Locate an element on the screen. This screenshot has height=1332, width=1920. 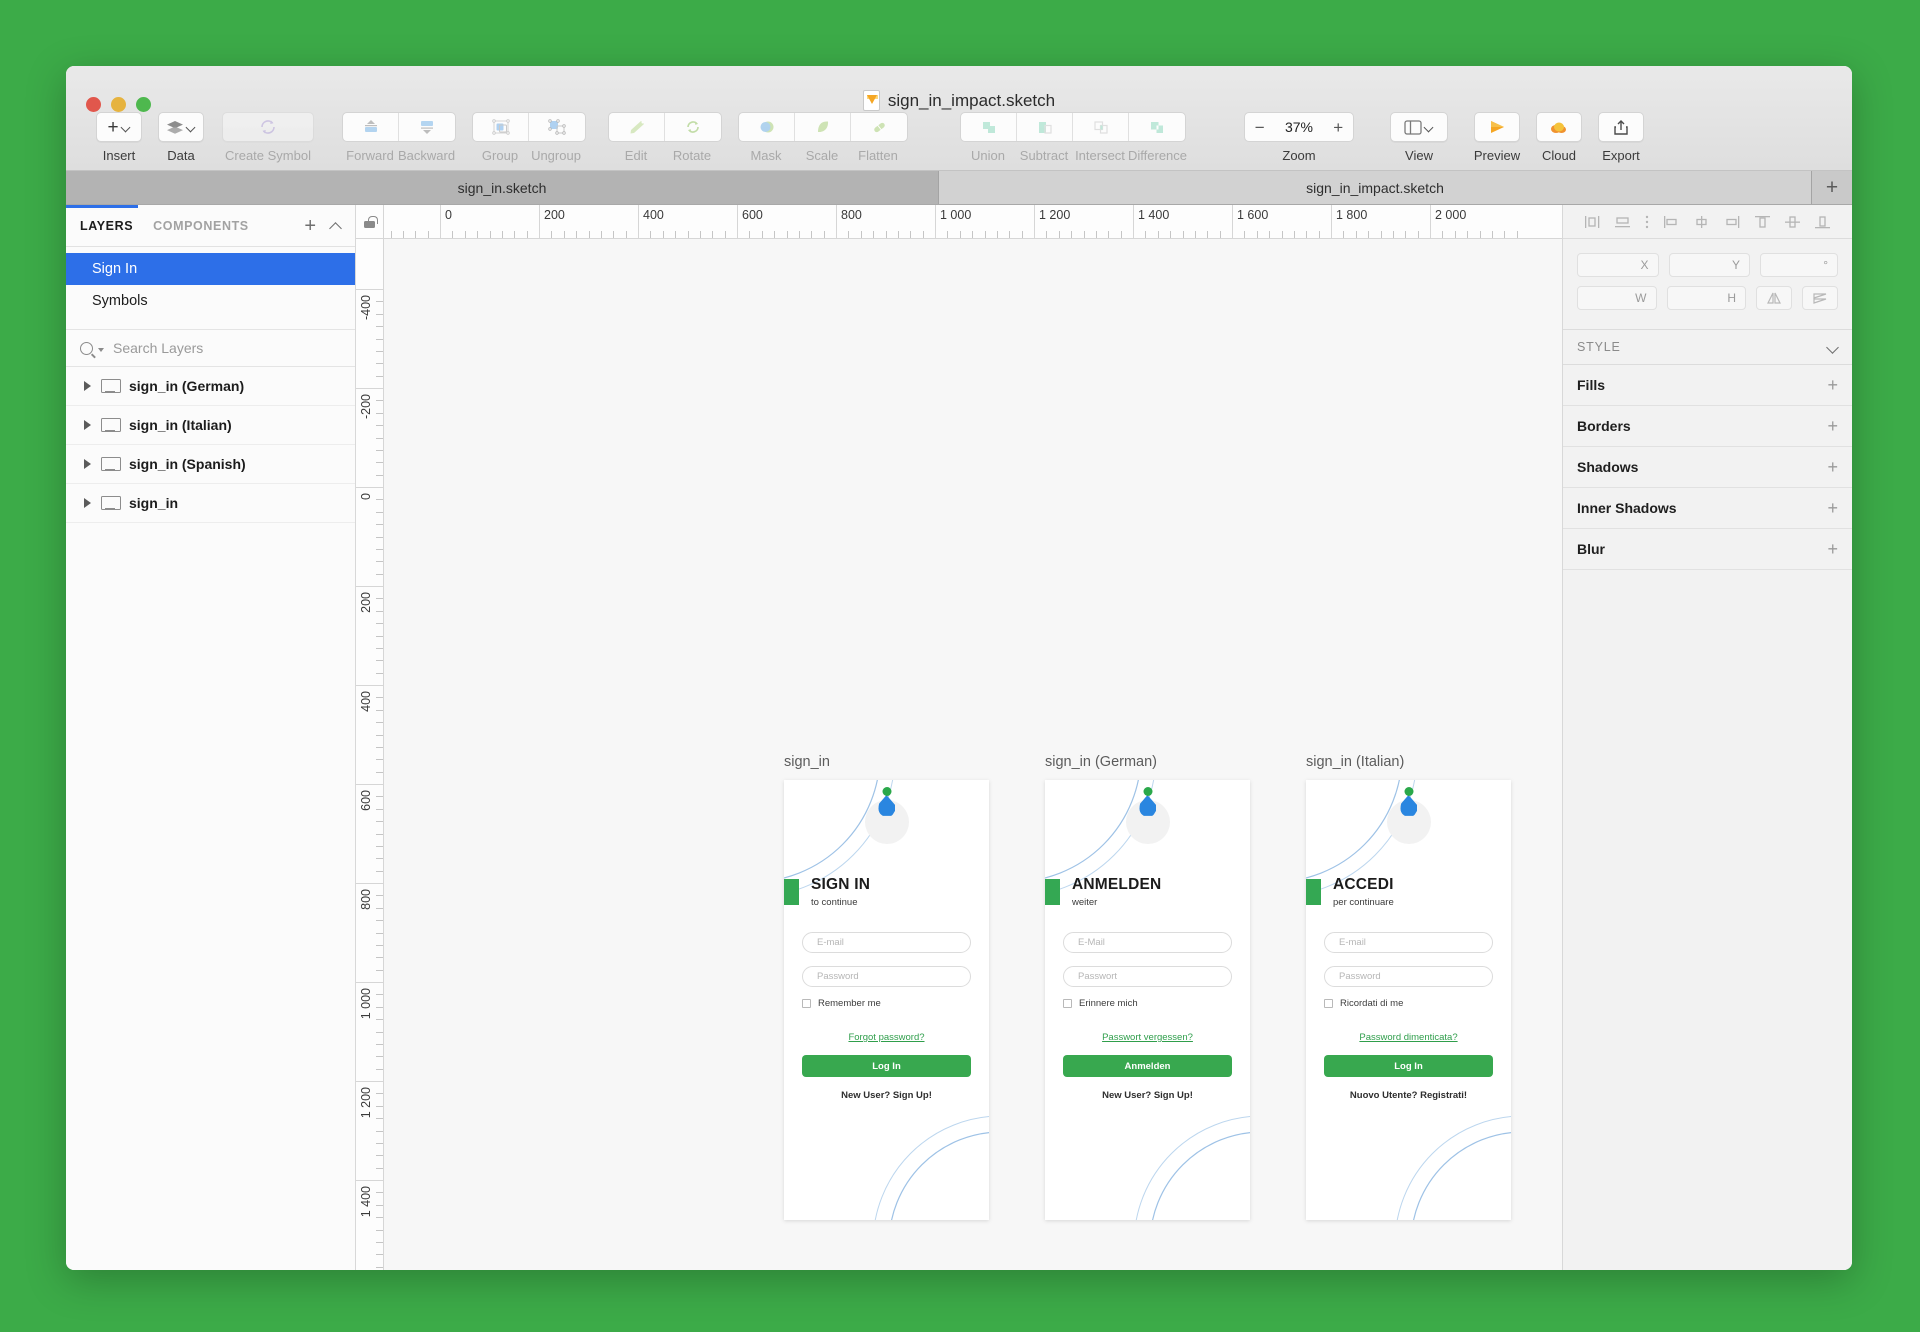
export-button is located at coordinates (1621, 127).